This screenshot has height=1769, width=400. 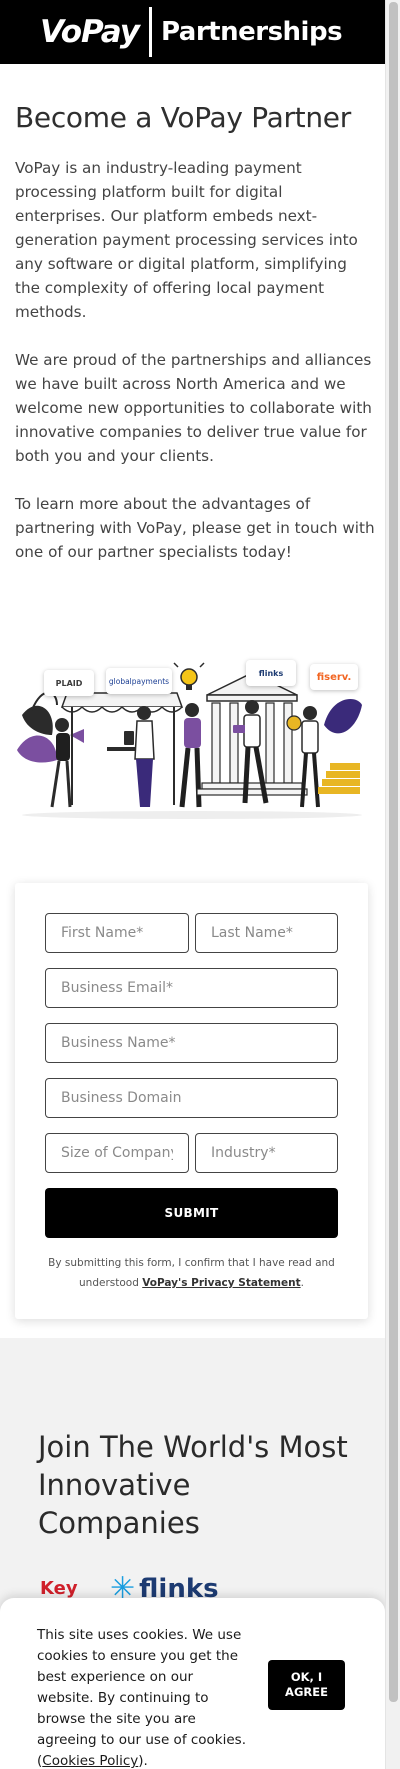 I want to click on scrollbar-thumb, so click(x=393, y=852).